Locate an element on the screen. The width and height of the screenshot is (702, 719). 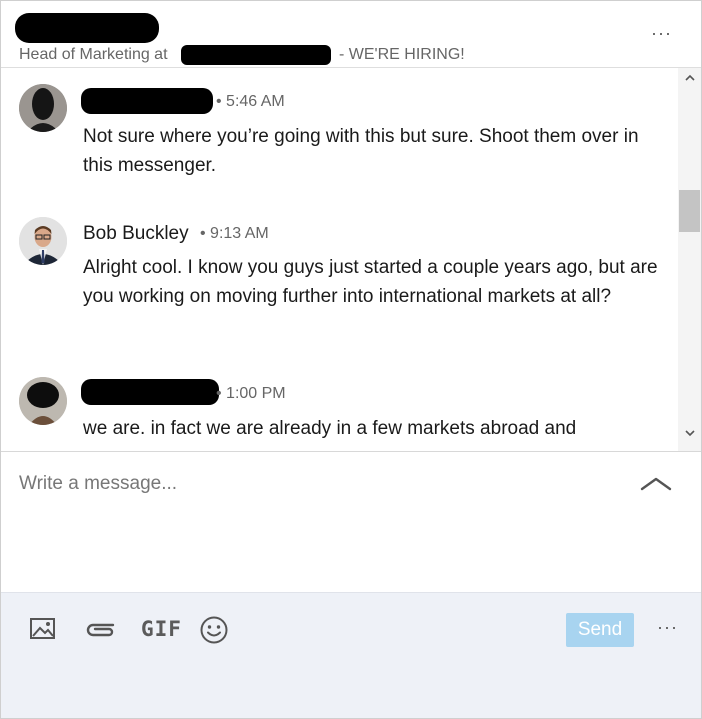
redacted-contact-name is located at coordinates (87, 28).